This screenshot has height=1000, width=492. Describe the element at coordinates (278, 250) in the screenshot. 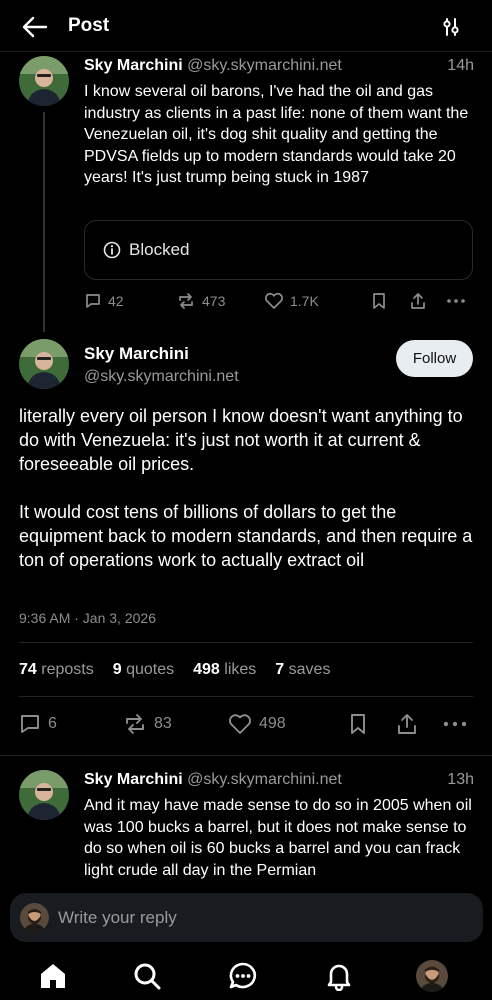

I see `blocked-quote-card: Blocked` at that location.